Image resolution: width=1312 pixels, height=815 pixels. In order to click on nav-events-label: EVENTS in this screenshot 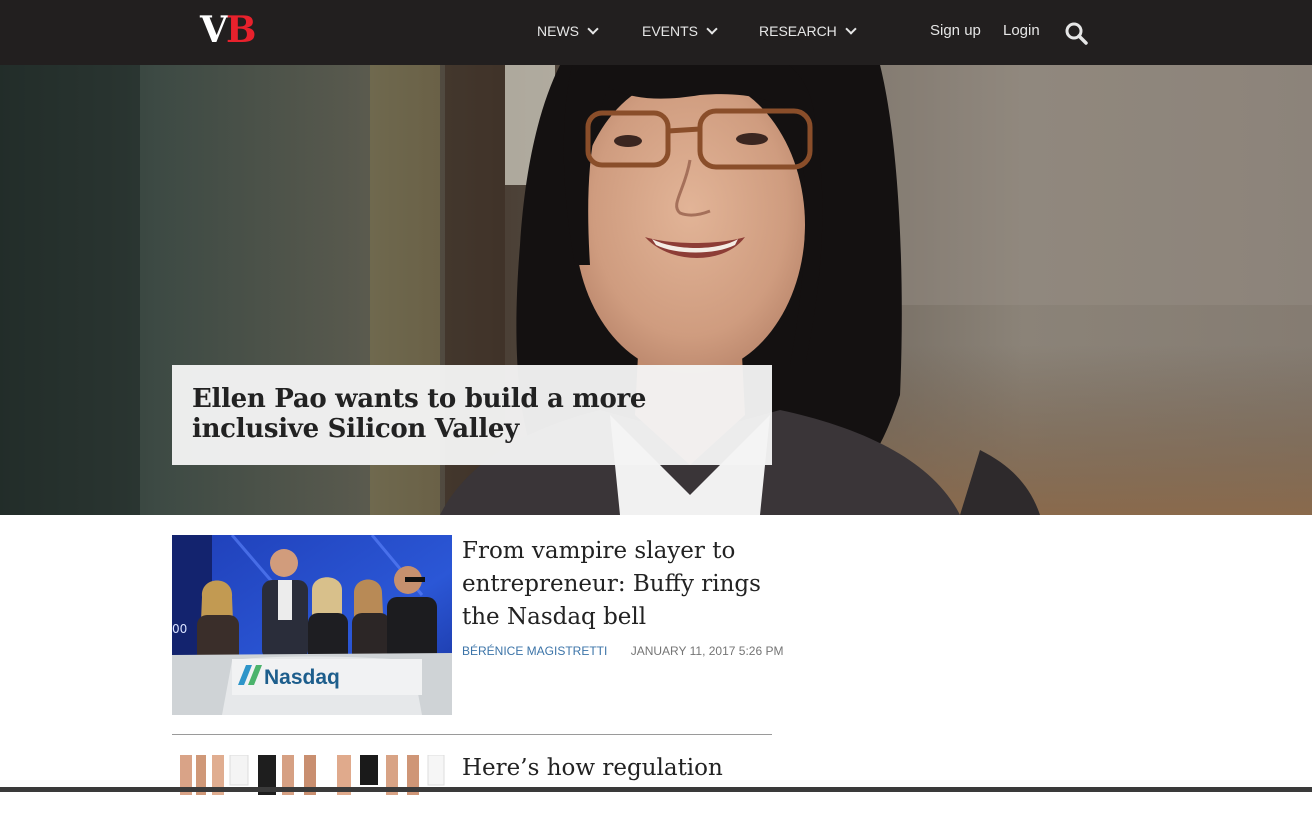, I will do `click(670, 31)`.